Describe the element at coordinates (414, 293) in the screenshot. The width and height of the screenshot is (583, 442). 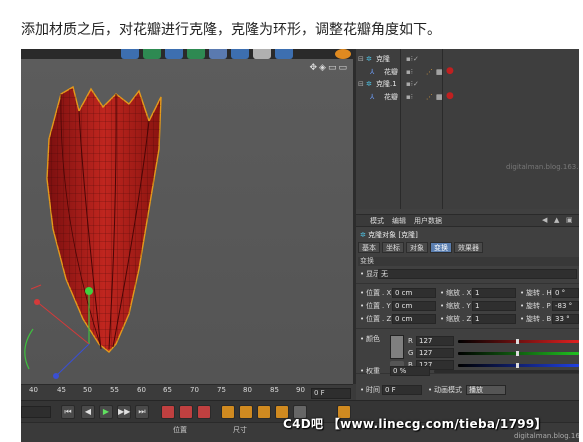
I see `position-x-field: 0 cm` at that location.